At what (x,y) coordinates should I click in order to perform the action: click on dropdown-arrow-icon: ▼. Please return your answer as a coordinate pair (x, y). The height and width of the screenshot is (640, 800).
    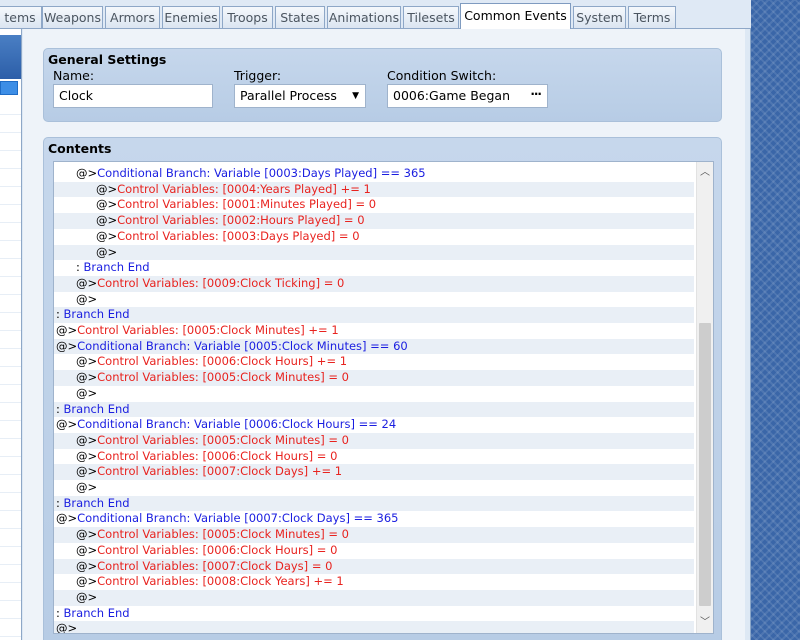
    Looking at the image, I should click on (355, 96).